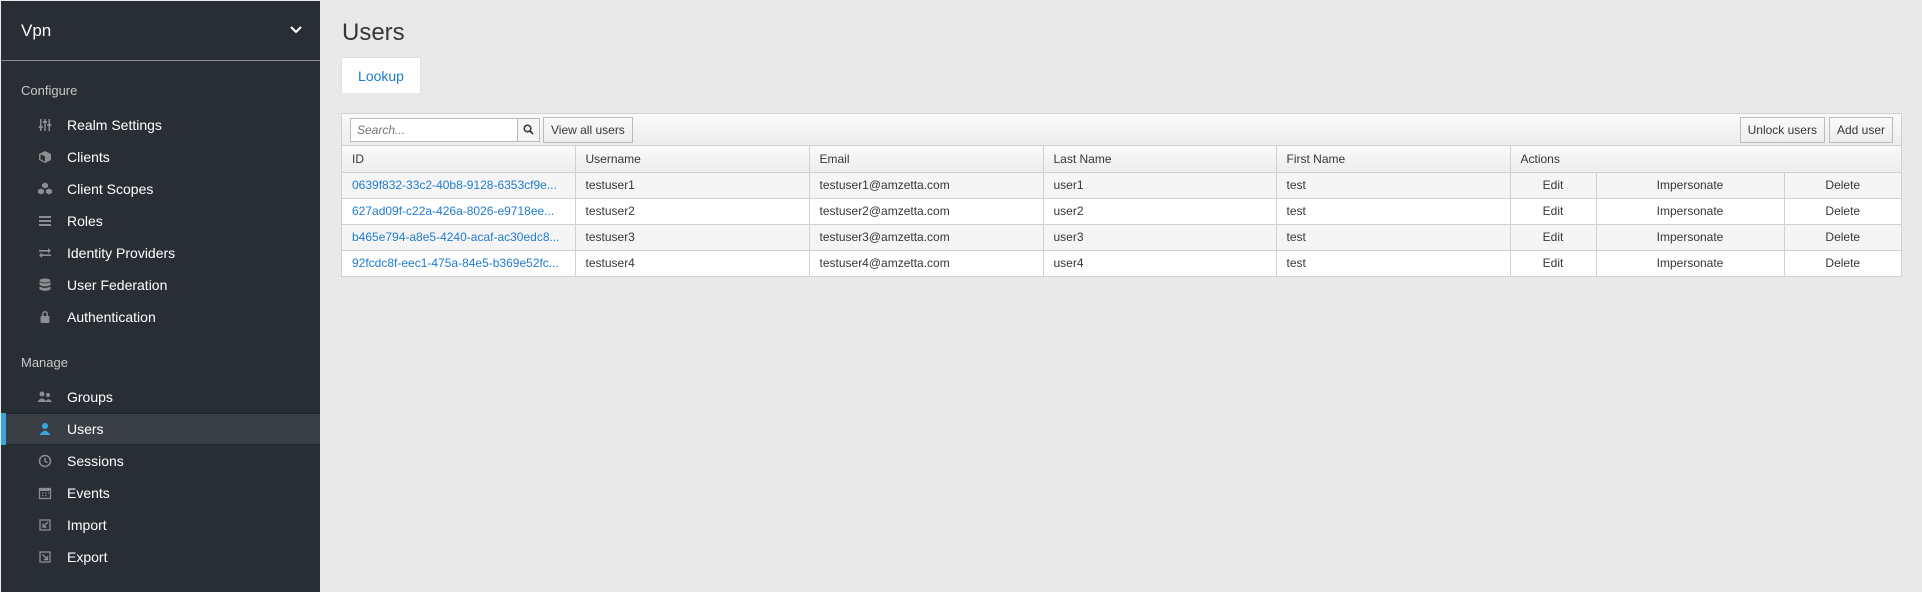 This screenshot has height=592, width=1922. What do you see at coordinates (692, 185) in the screenshot?
I see `username-cell: testuser1` at bounding box center [692, 185].